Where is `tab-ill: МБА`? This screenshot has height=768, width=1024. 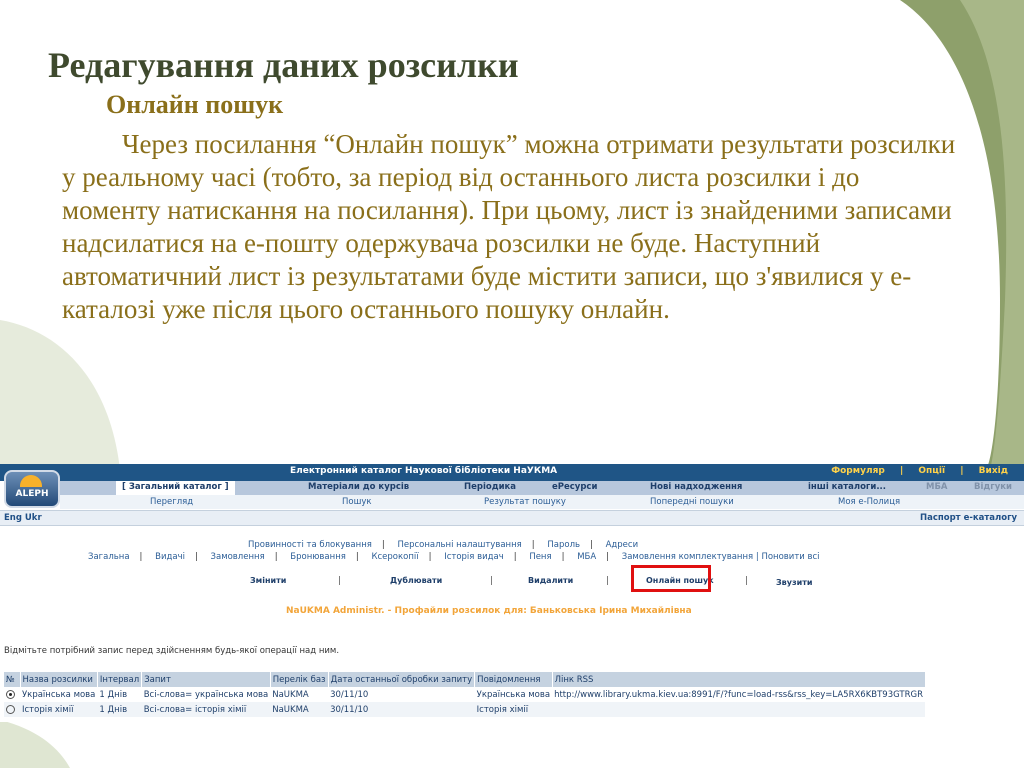
tab-ill: МБА is located at coordinates (937, 487).